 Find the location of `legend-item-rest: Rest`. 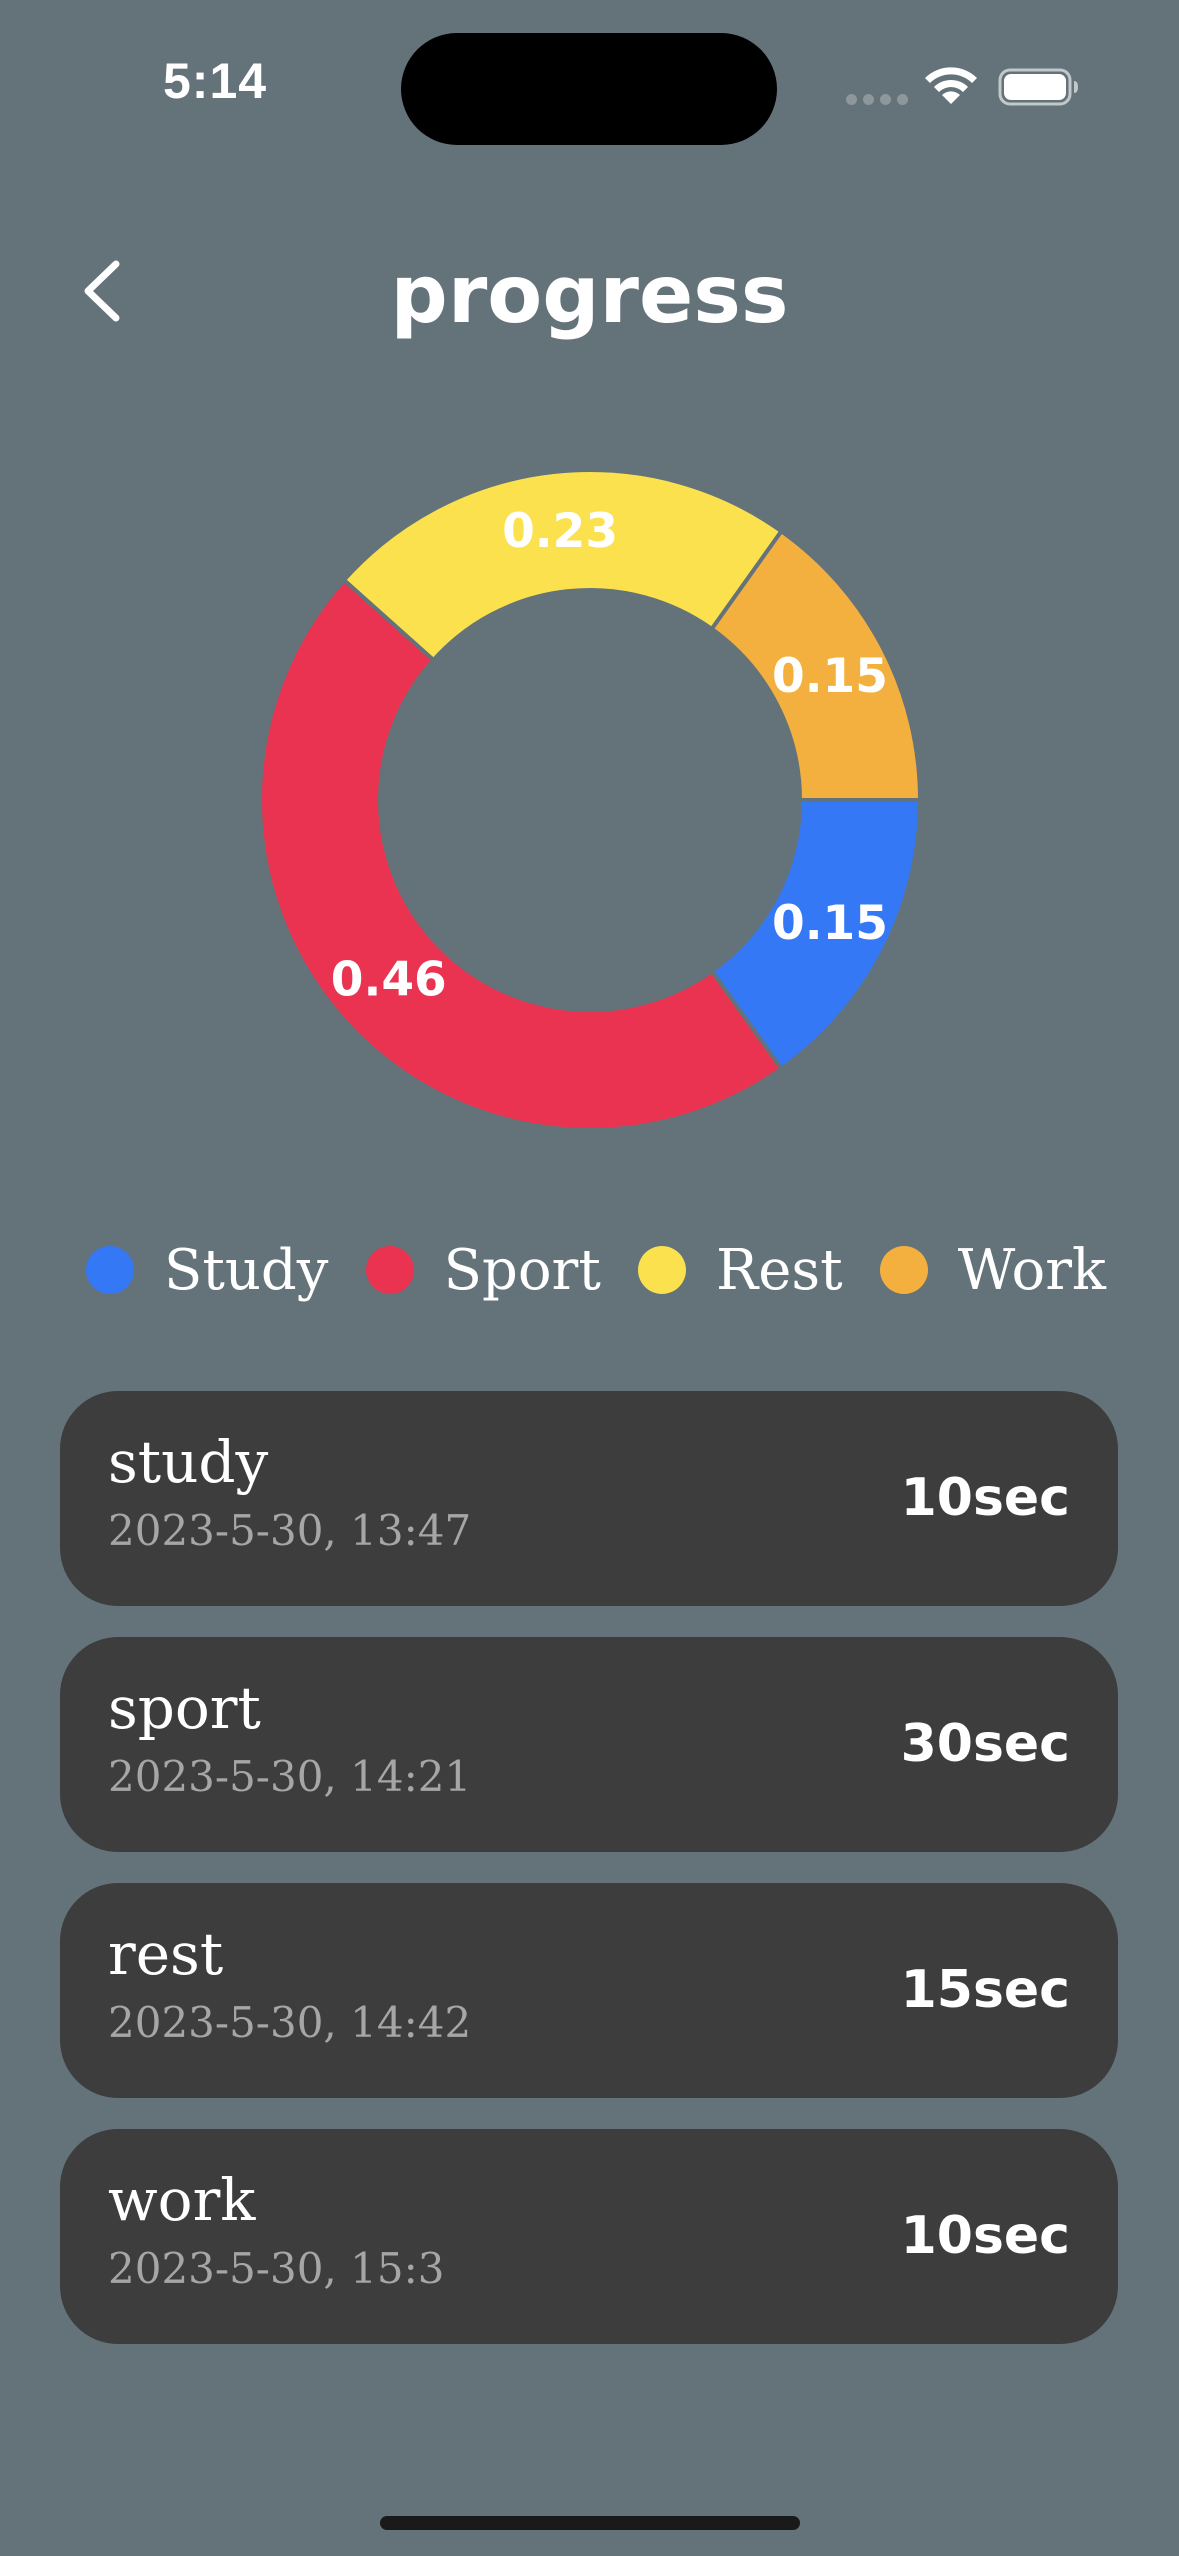

legend-item-rest: Rest is located at coordinates (740, 1270).